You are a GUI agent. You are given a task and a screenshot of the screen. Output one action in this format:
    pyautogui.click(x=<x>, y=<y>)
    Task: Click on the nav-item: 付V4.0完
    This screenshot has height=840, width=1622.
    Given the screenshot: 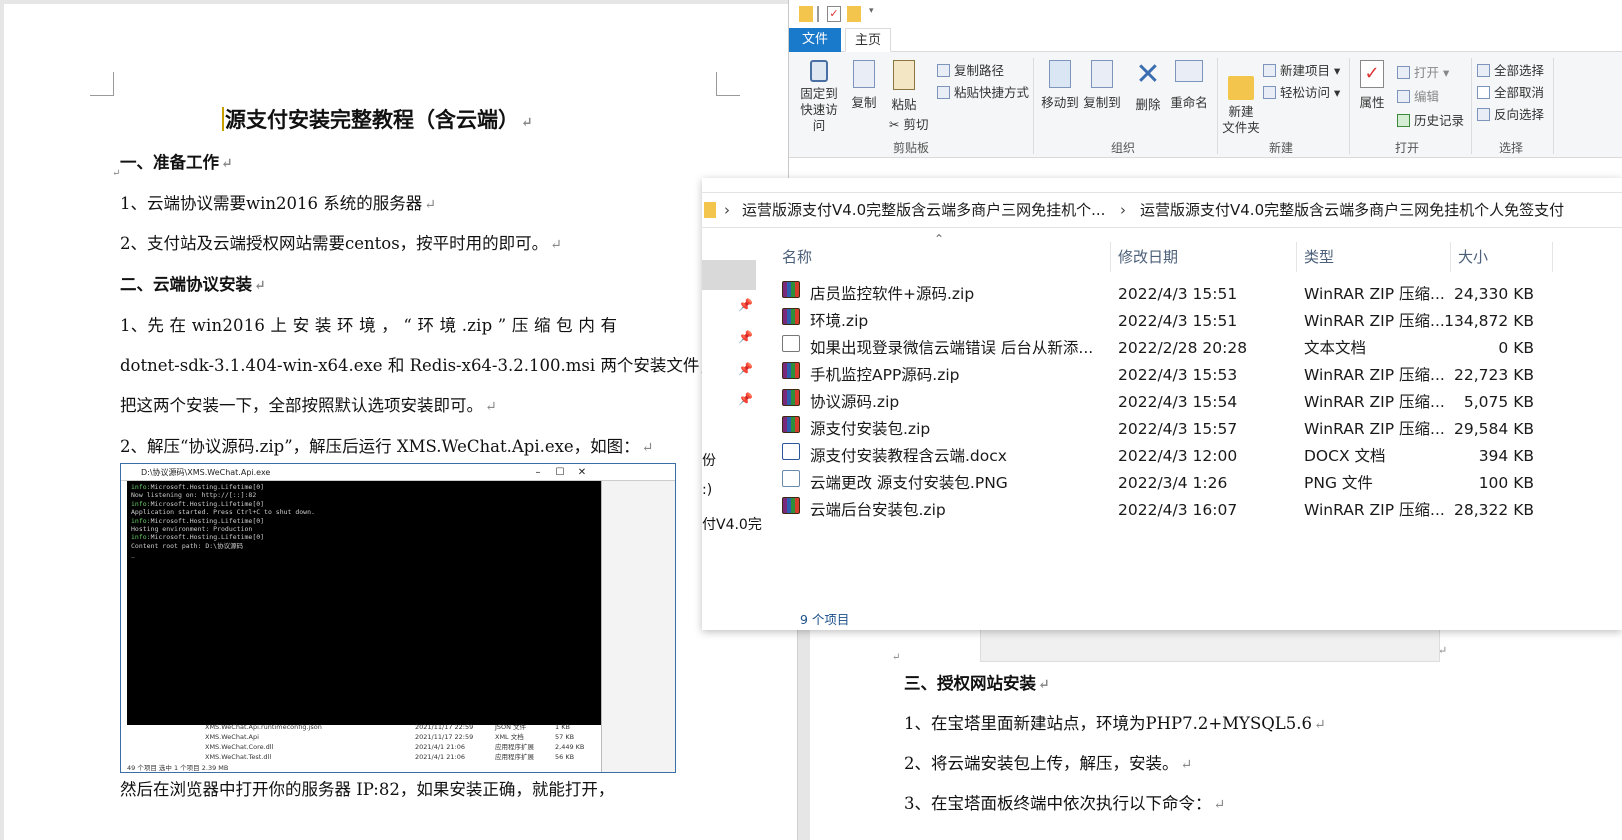 What is the action you would take?
    pyautogui.click(x=732, y=524)
    